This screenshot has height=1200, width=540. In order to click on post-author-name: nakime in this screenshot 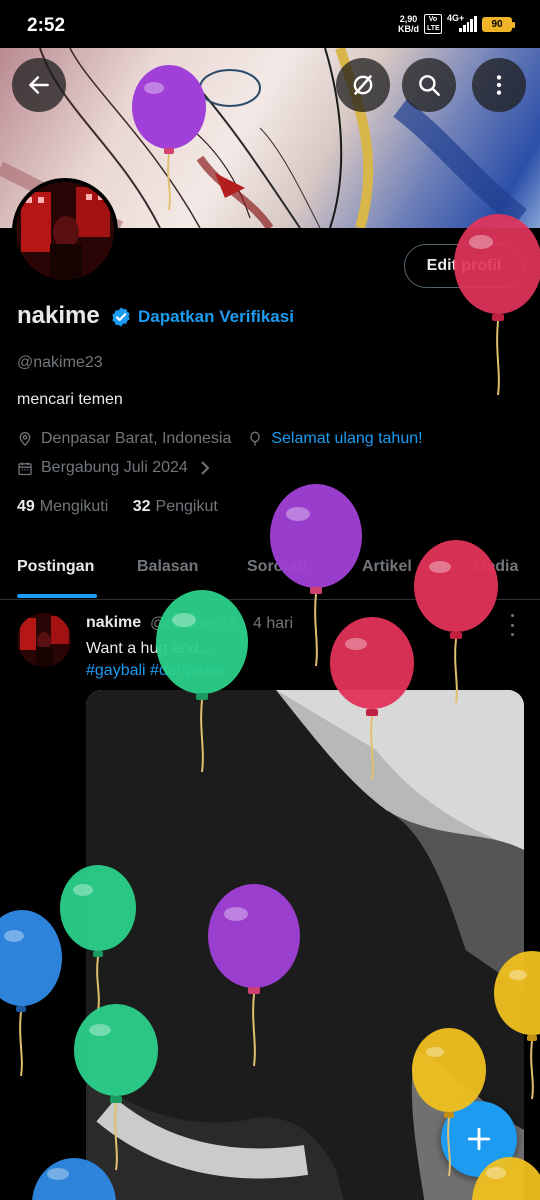, I will do `click(113, 623)`.